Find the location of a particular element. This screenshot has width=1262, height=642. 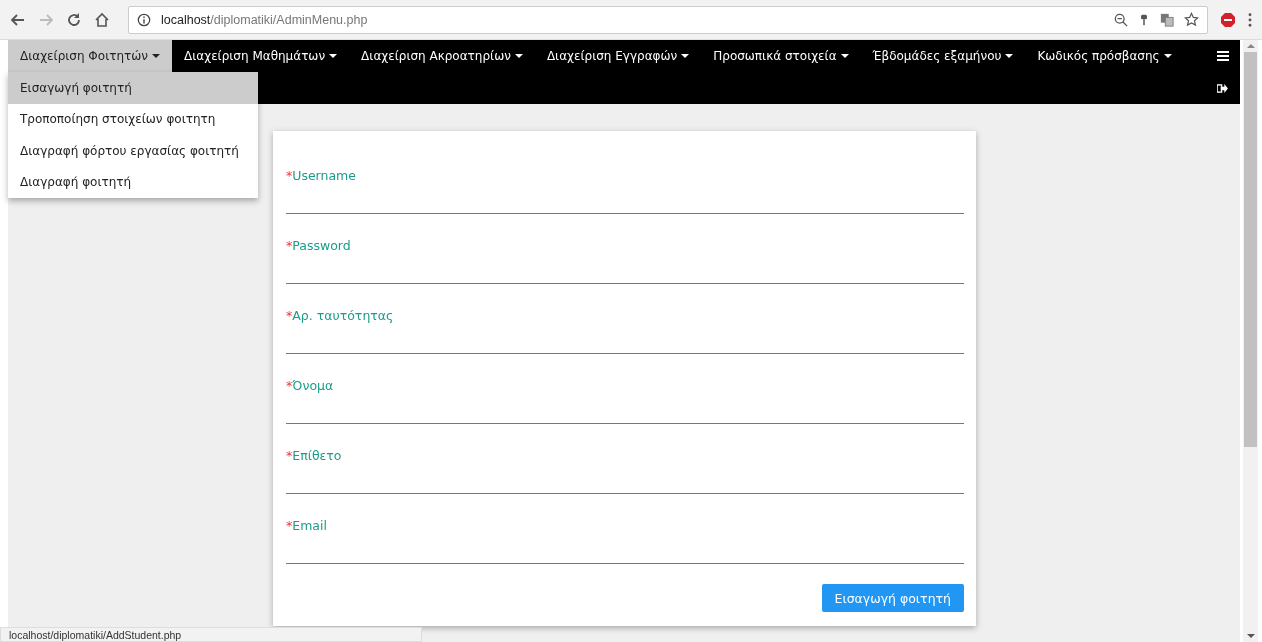

input-field: *Password is located at coordinates (625, 249).